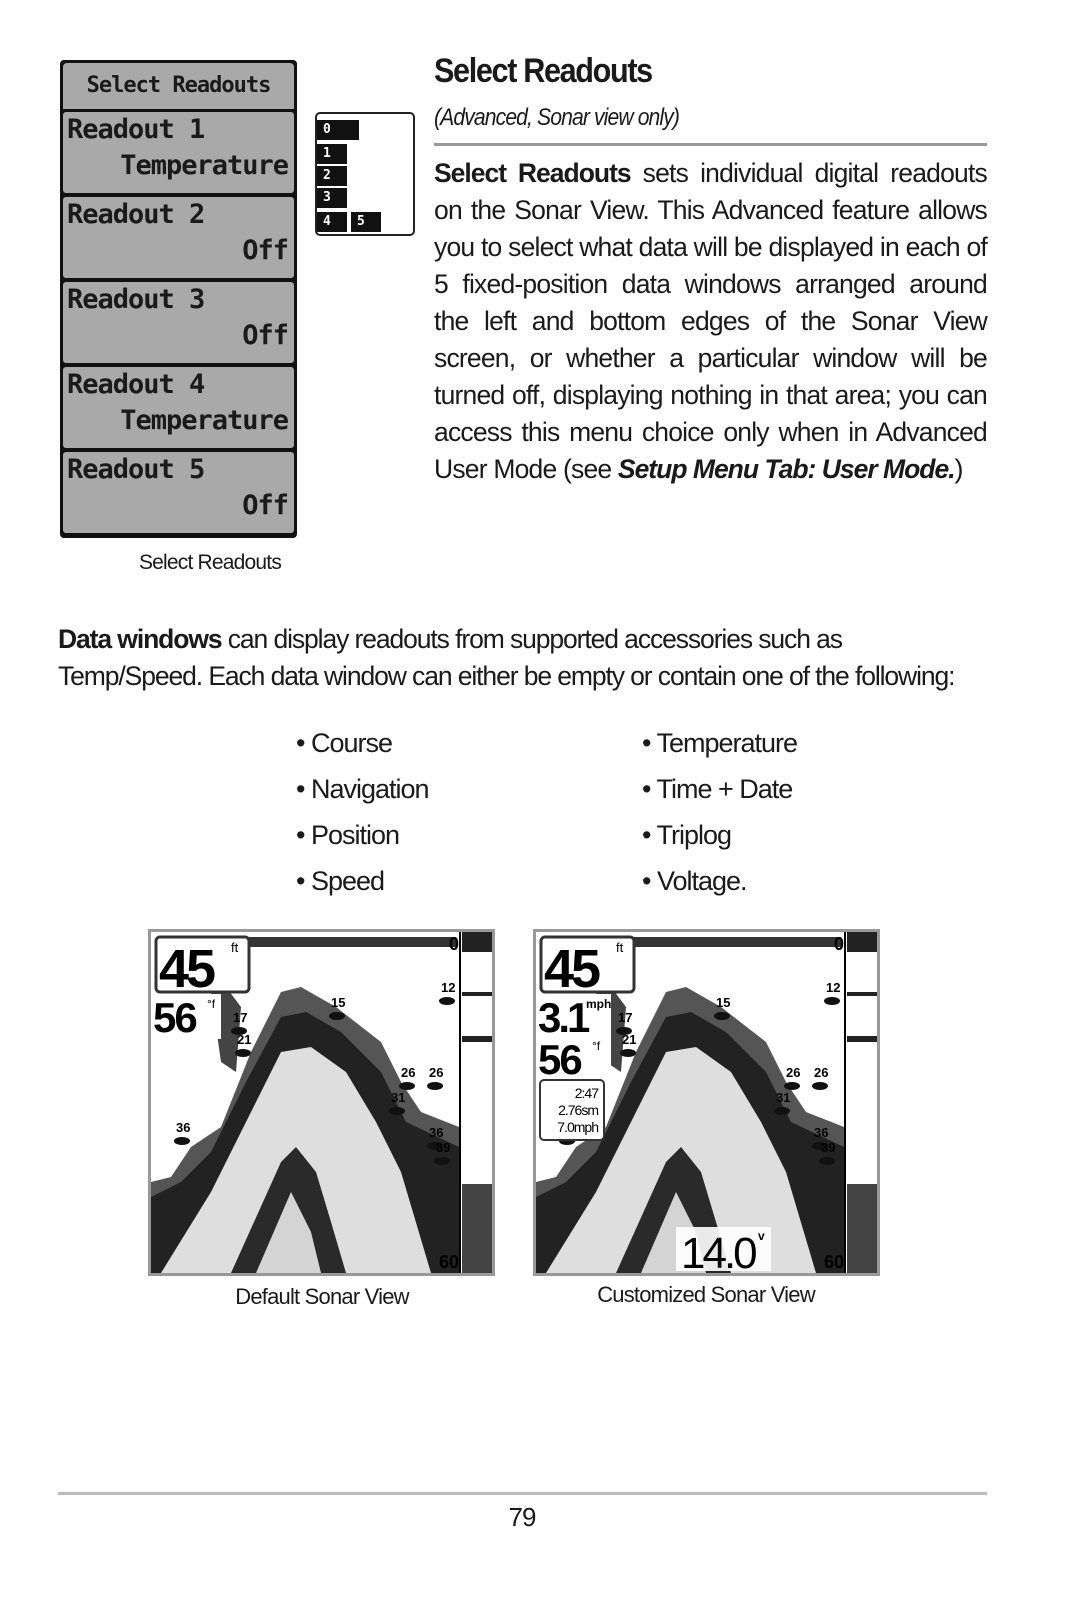 This screenshot has width=1080, height=1620. I want to click on page-number: 79, so click(522, 1517).